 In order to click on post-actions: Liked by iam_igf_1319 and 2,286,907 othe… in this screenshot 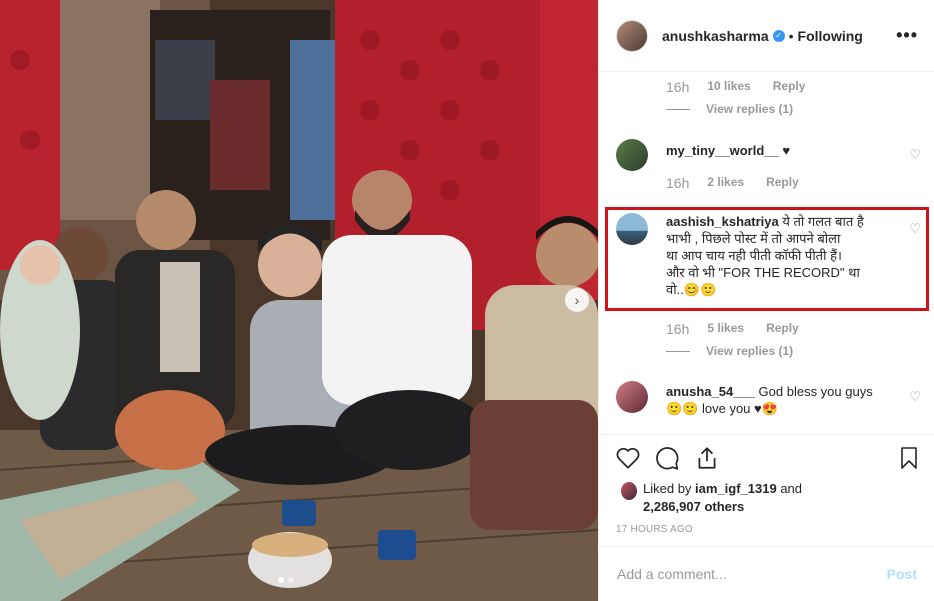, I will do `click(766, 484)`.